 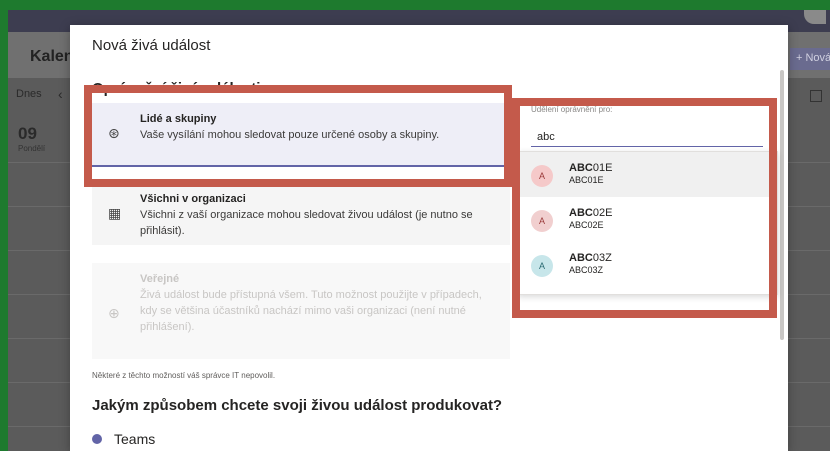 I want to click on suggestion-item: A ABC01E ABC01E, so click(x=648, y=174).